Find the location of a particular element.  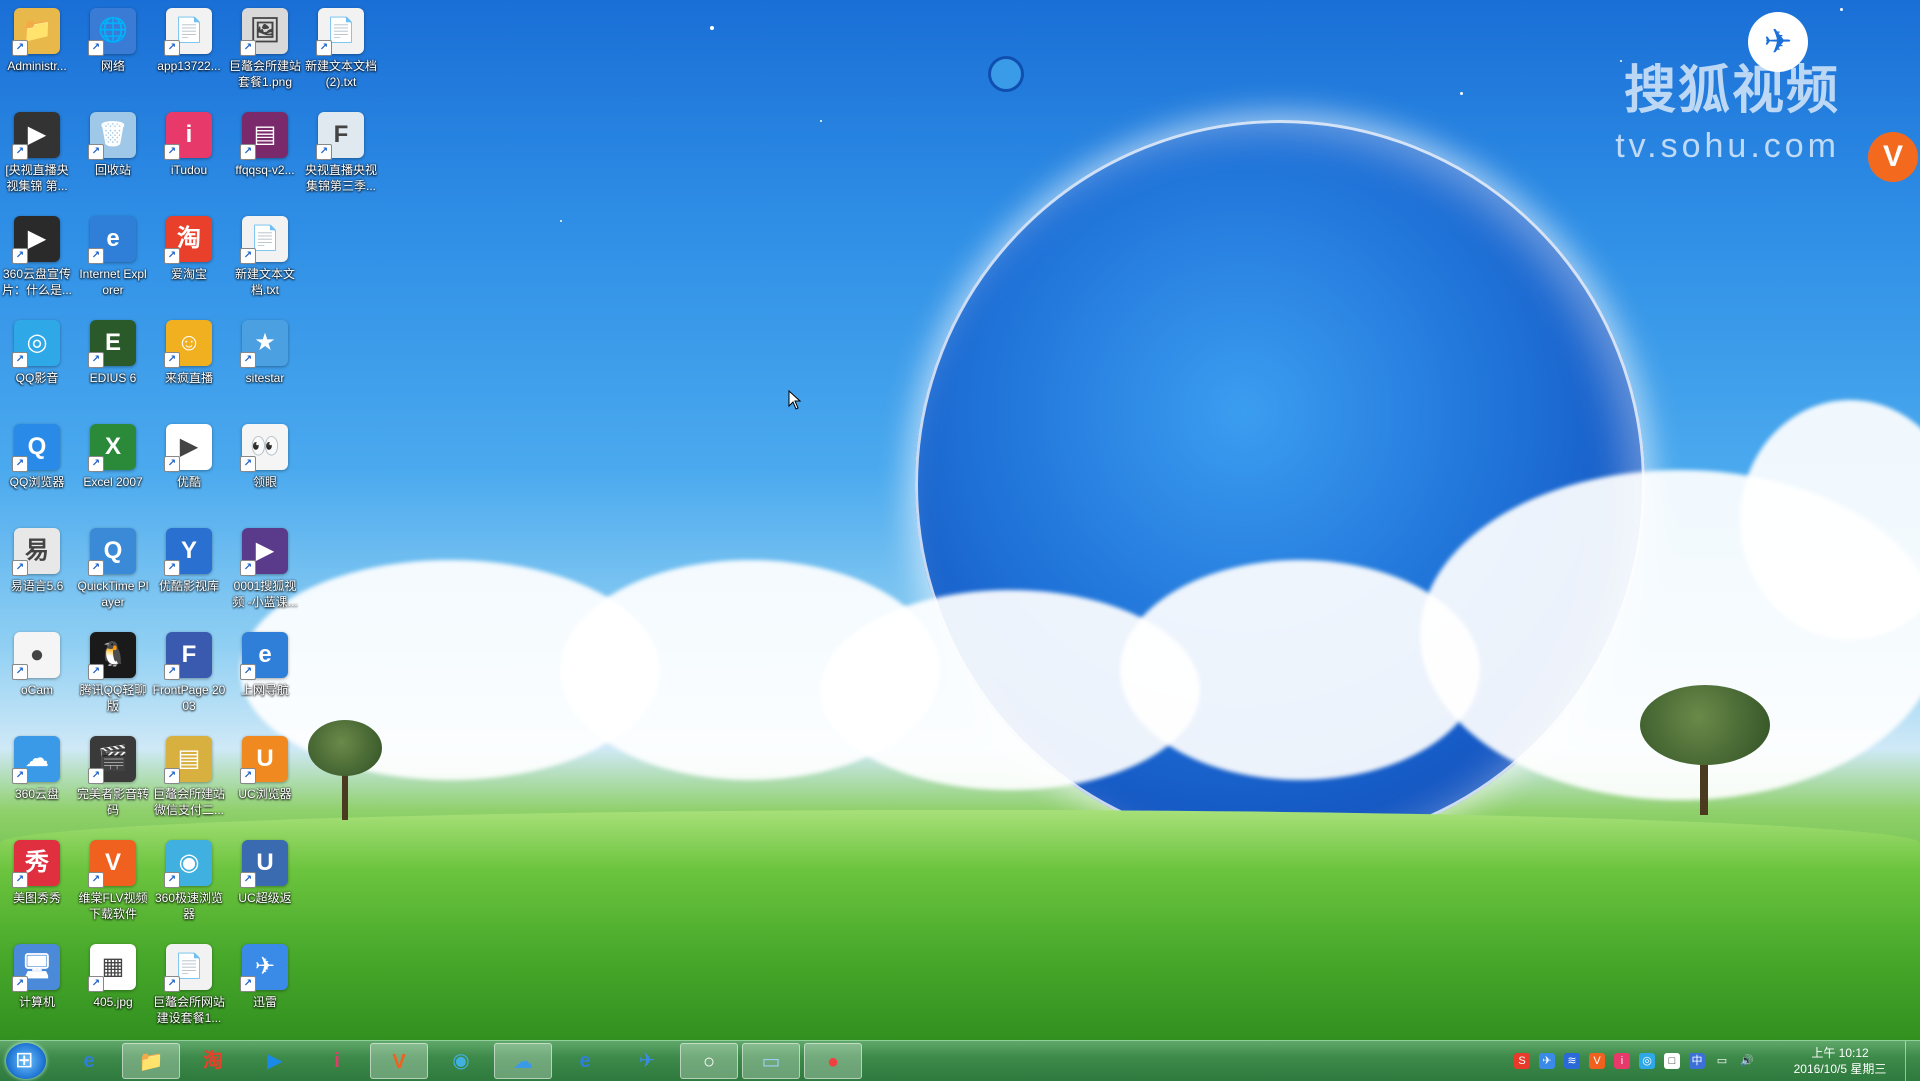

desktop-icon: 👀 ↗ 领眼 is located at coordinates (265, 455).